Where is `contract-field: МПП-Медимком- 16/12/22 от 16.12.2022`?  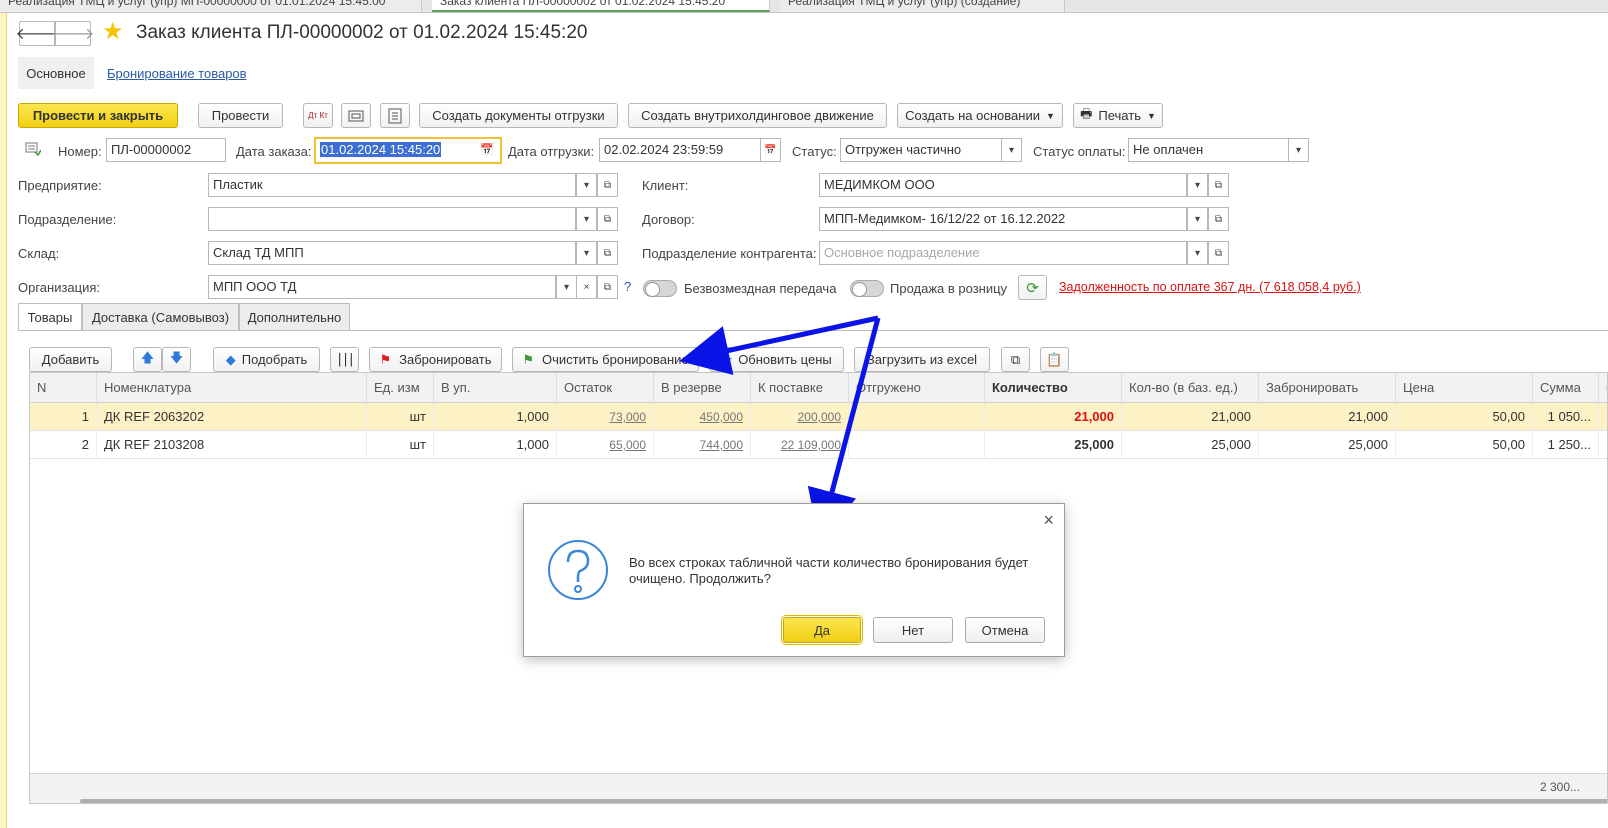
contract-field: МПП-Медимком- 16/12/22 от 16.12.2022 is located at coordinates (1003, 219).